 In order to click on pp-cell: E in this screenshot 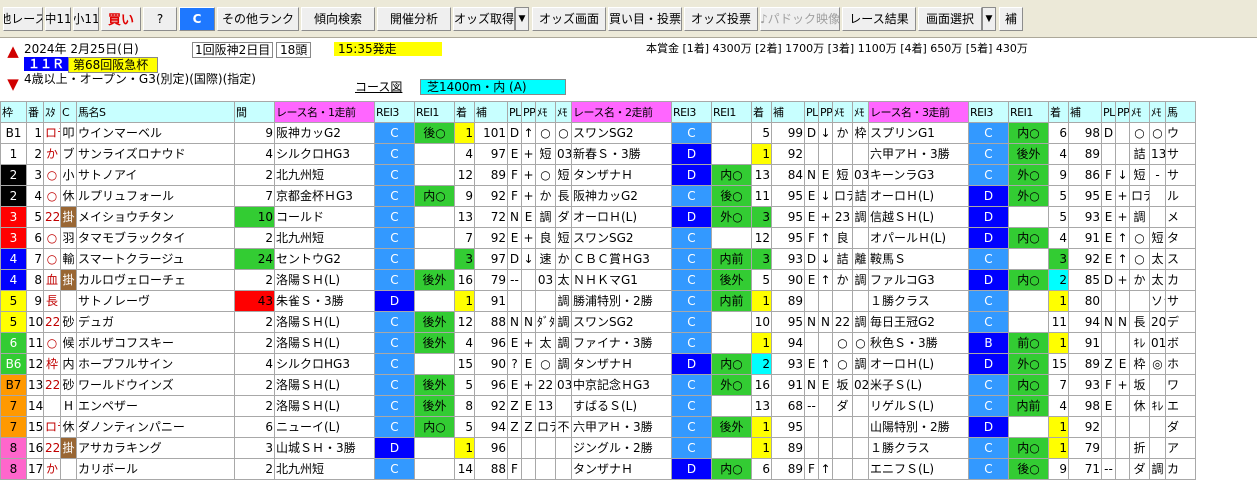, I will do `click(528, 217)`.